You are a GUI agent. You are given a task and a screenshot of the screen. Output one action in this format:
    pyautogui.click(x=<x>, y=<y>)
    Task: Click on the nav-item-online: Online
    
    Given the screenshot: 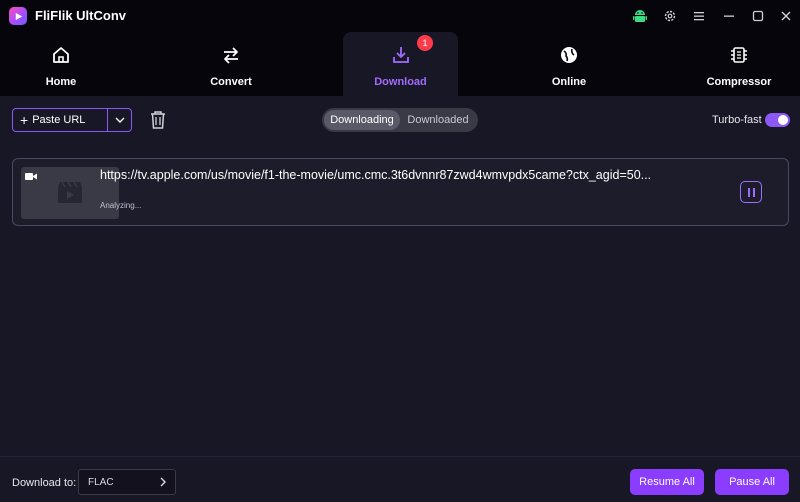 What is the action you would take?
    pyautogui.click(x=569, y=64)
    